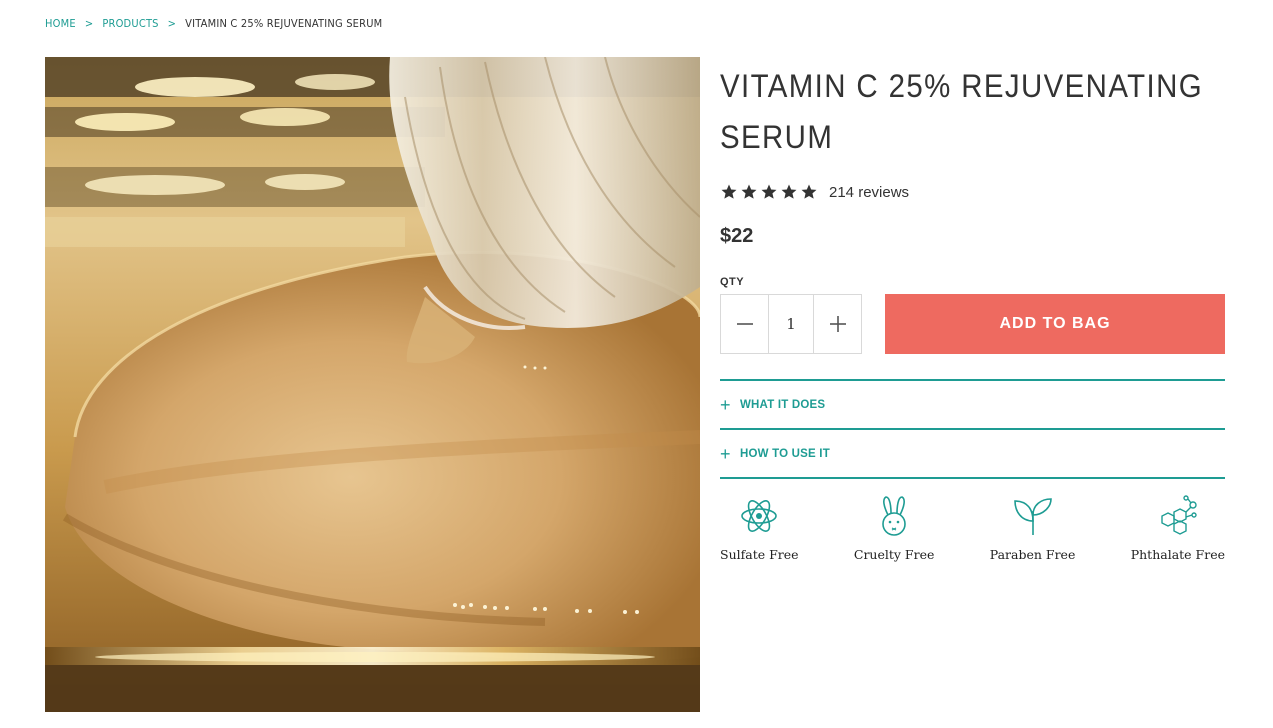 The height and width of the screenshot is (728, 1273). I want to click on badge-phthalate-free: Phthalate Free, so click(1178, 528).